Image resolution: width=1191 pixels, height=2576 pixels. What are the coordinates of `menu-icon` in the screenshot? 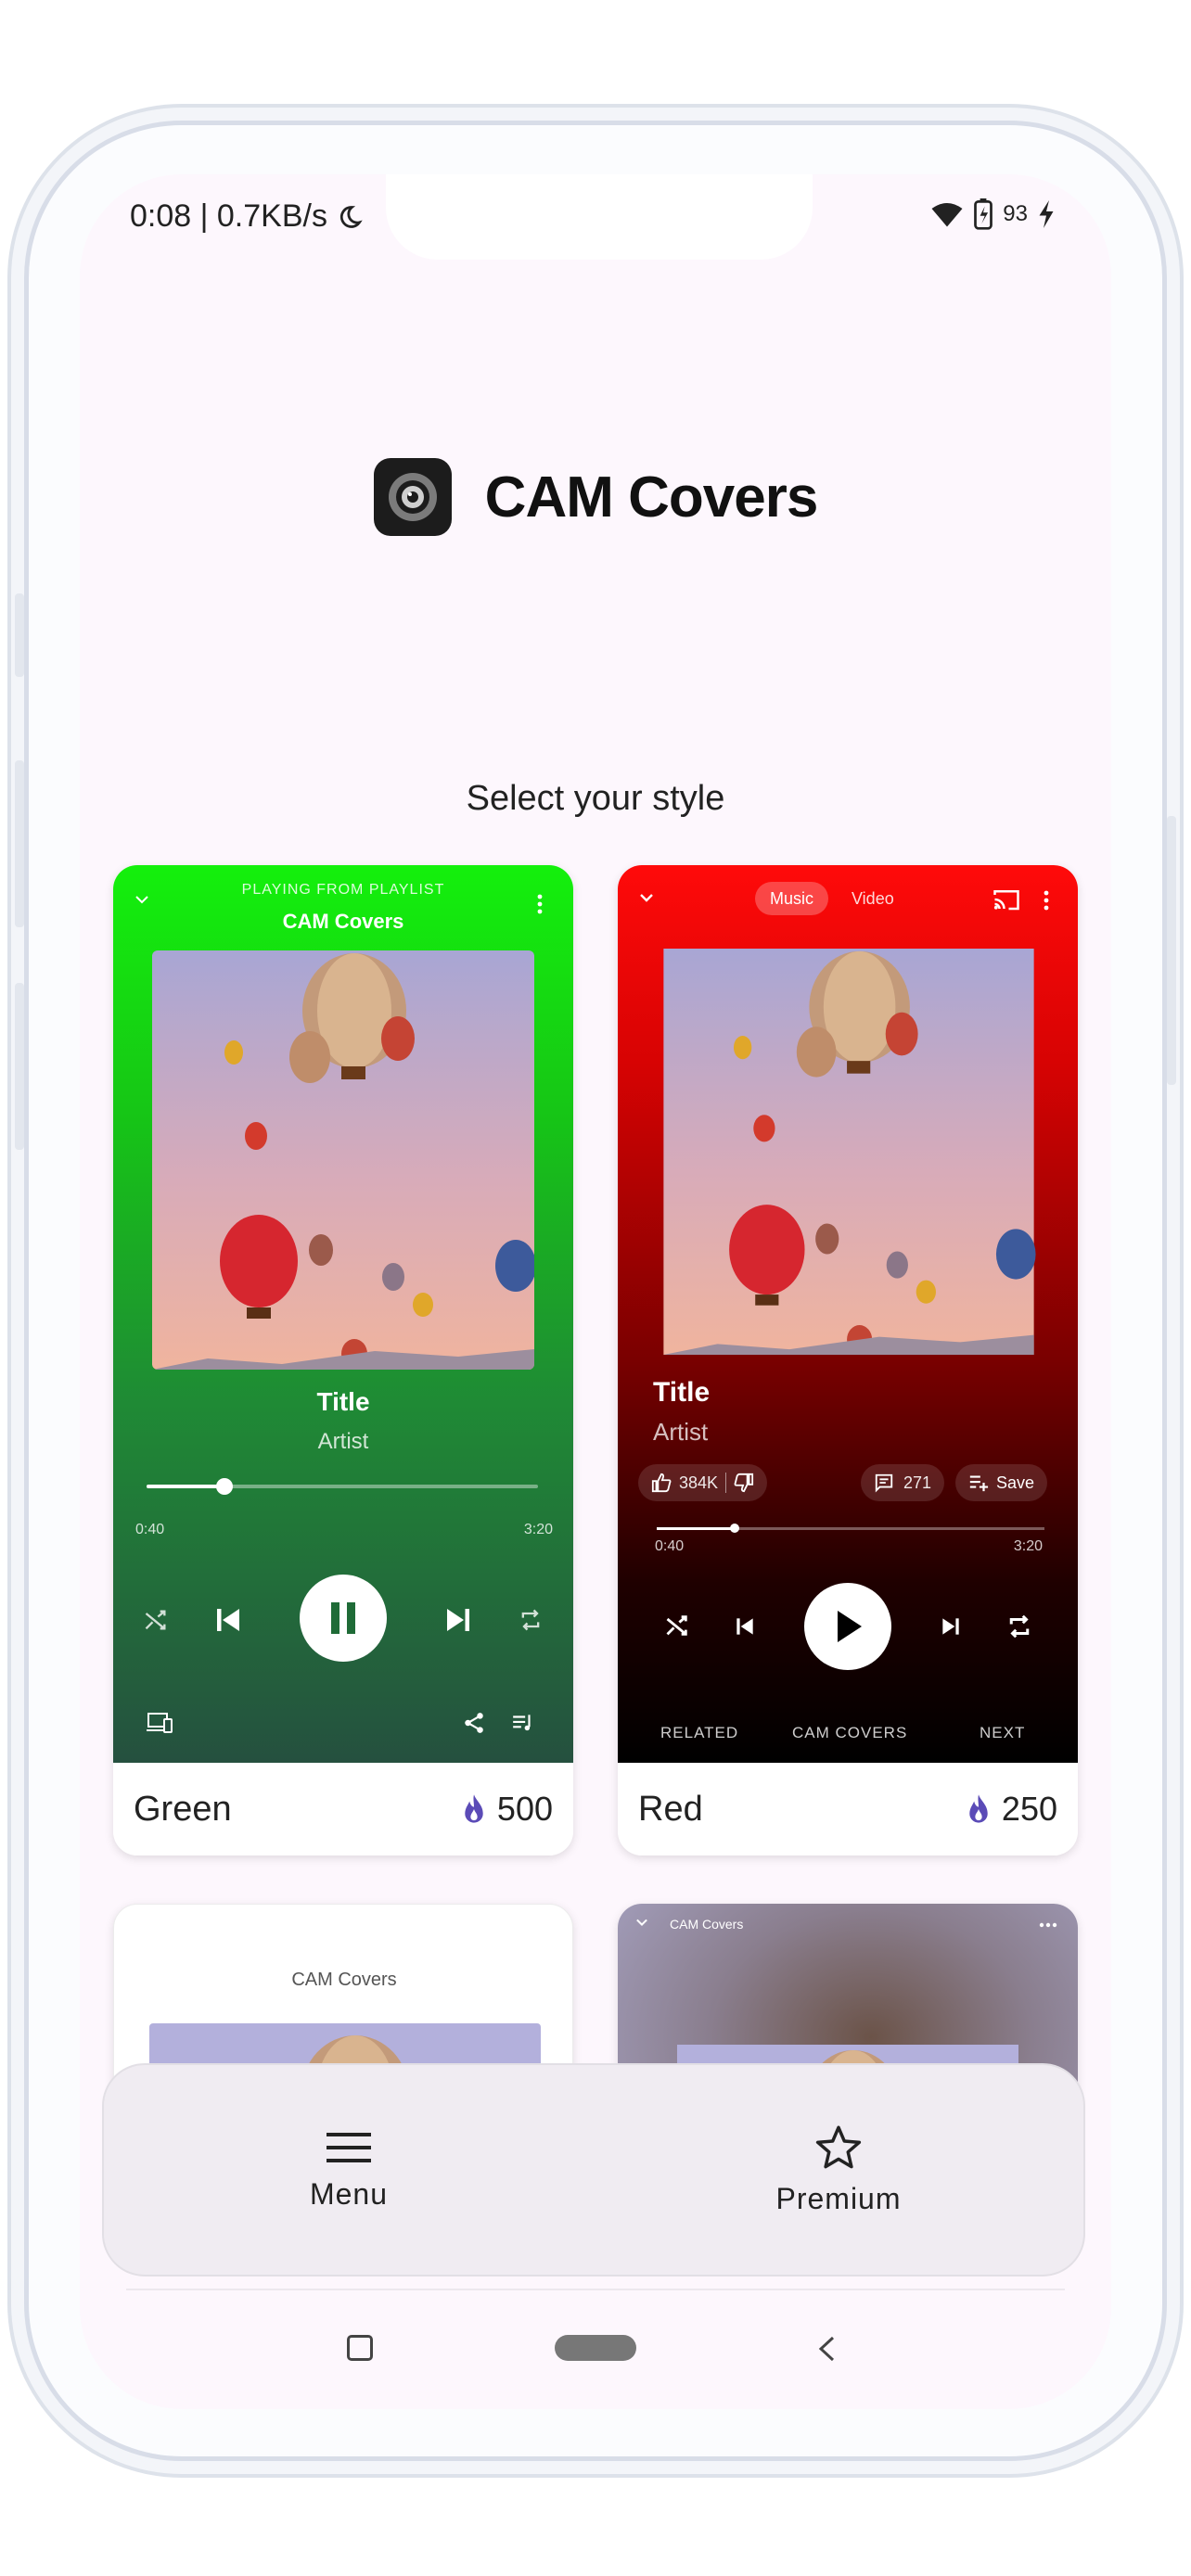 It's located at (349, 2147).